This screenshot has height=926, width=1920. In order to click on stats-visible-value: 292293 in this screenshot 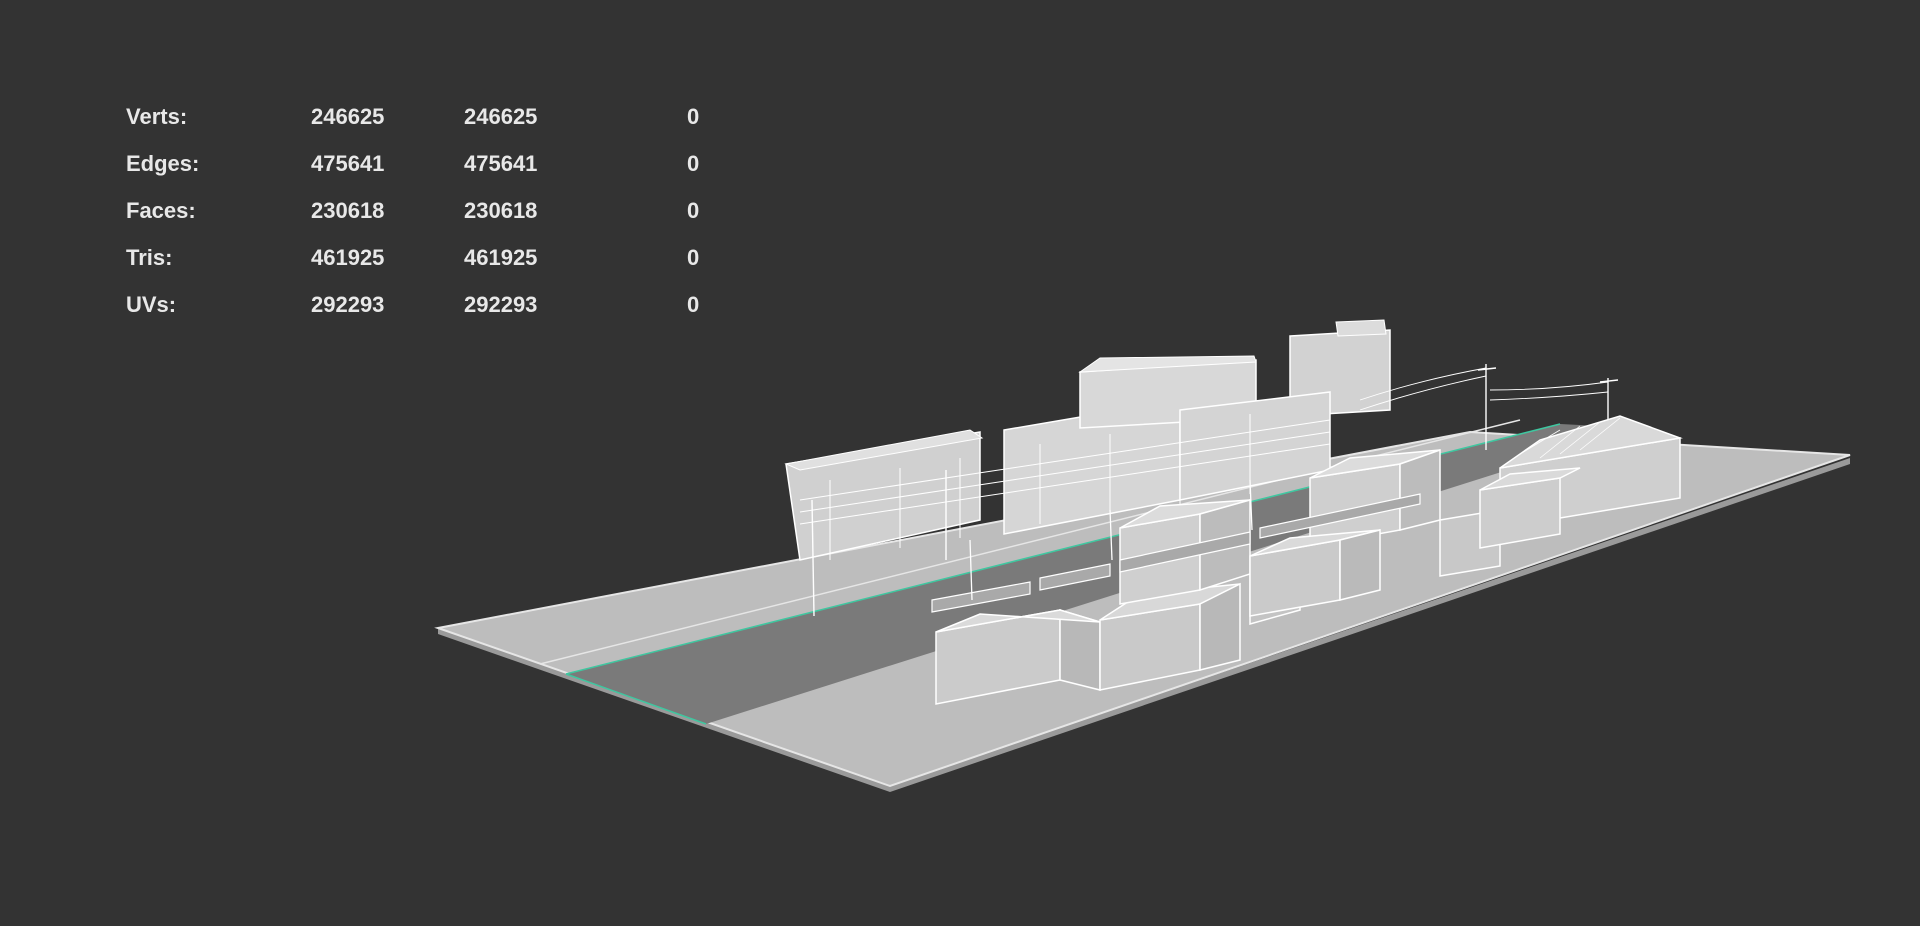, I will do `click(501, 304)`.